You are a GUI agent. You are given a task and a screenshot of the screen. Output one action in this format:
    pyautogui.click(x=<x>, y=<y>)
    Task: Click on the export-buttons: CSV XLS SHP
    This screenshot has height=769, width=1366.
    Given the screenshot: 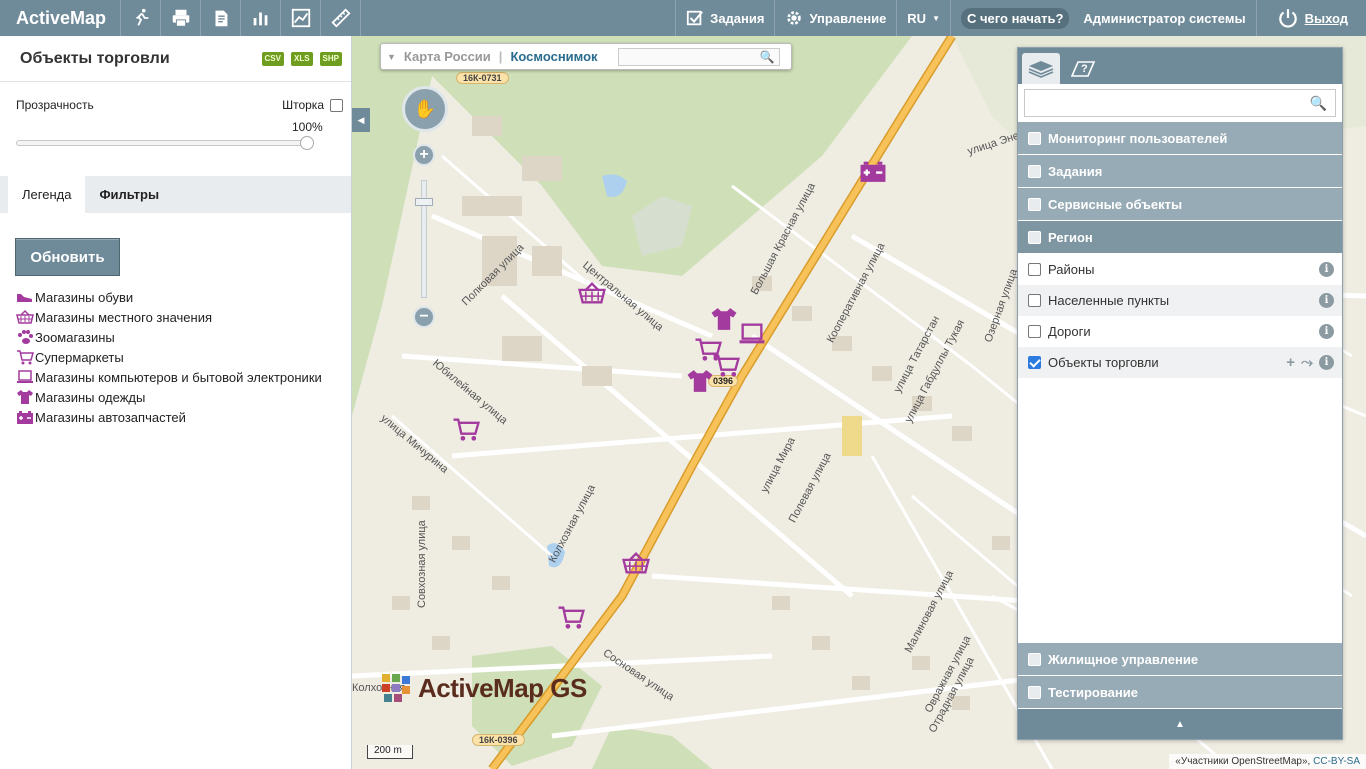 What is the action you would take?
    pyautogui.click(x=306, y=58)
    